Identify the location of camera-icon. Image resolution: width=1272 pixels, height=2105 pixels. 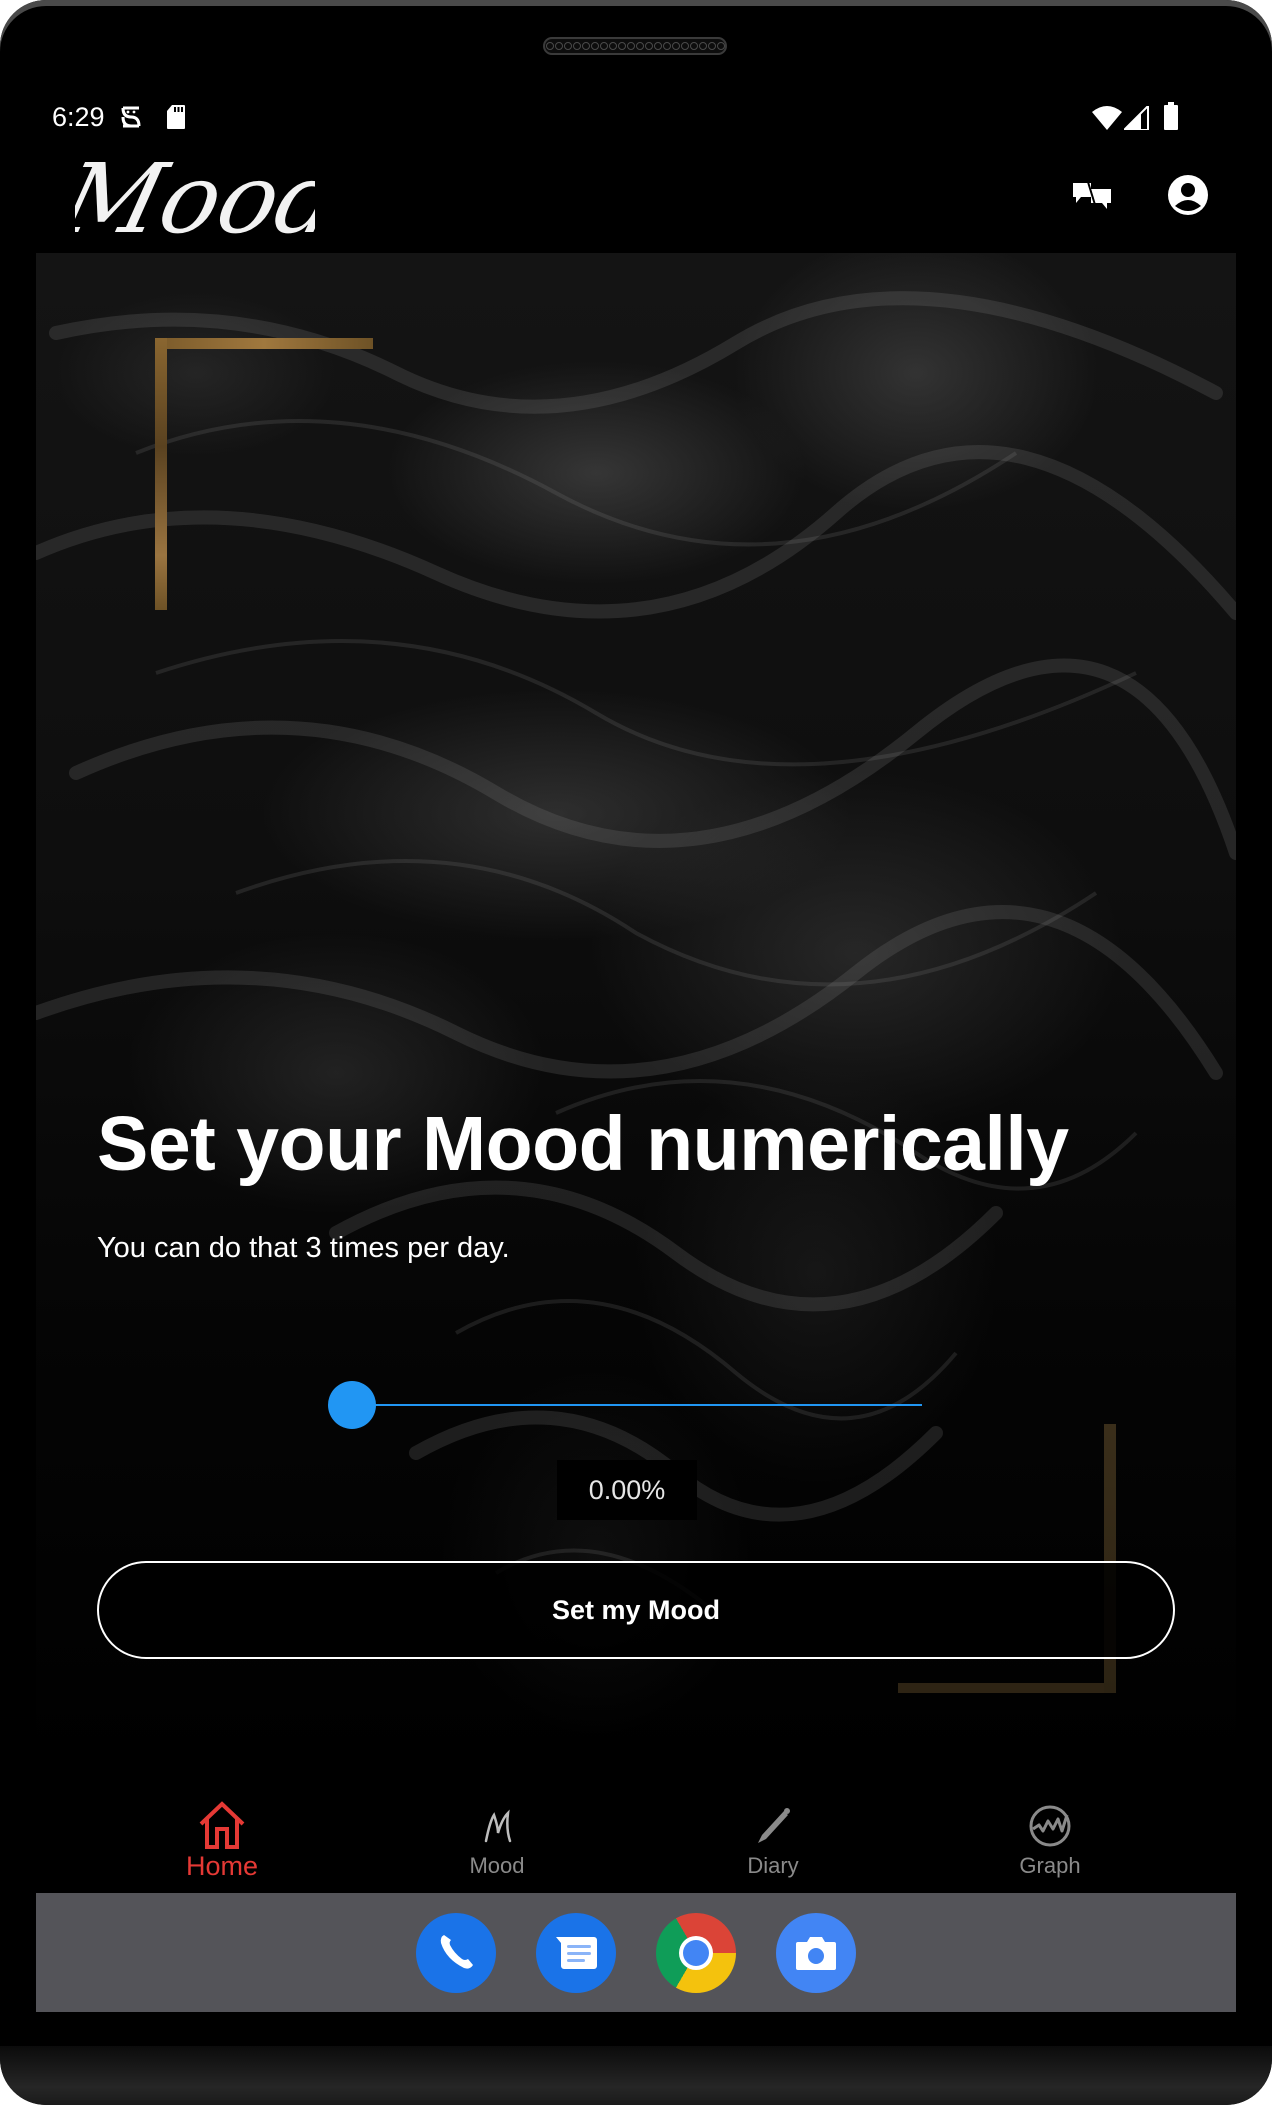
(816, 1967).